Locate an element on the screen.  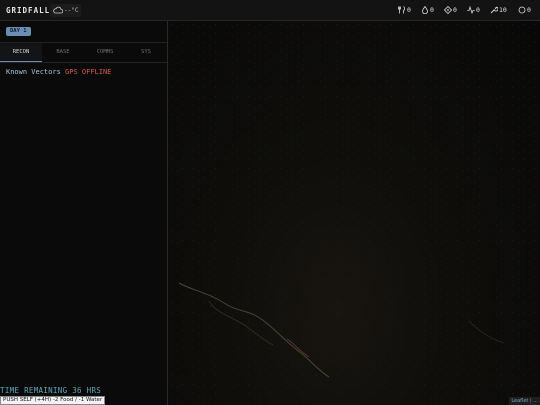
stat-fuel-value: 0 is located at coordinates (455, 10).